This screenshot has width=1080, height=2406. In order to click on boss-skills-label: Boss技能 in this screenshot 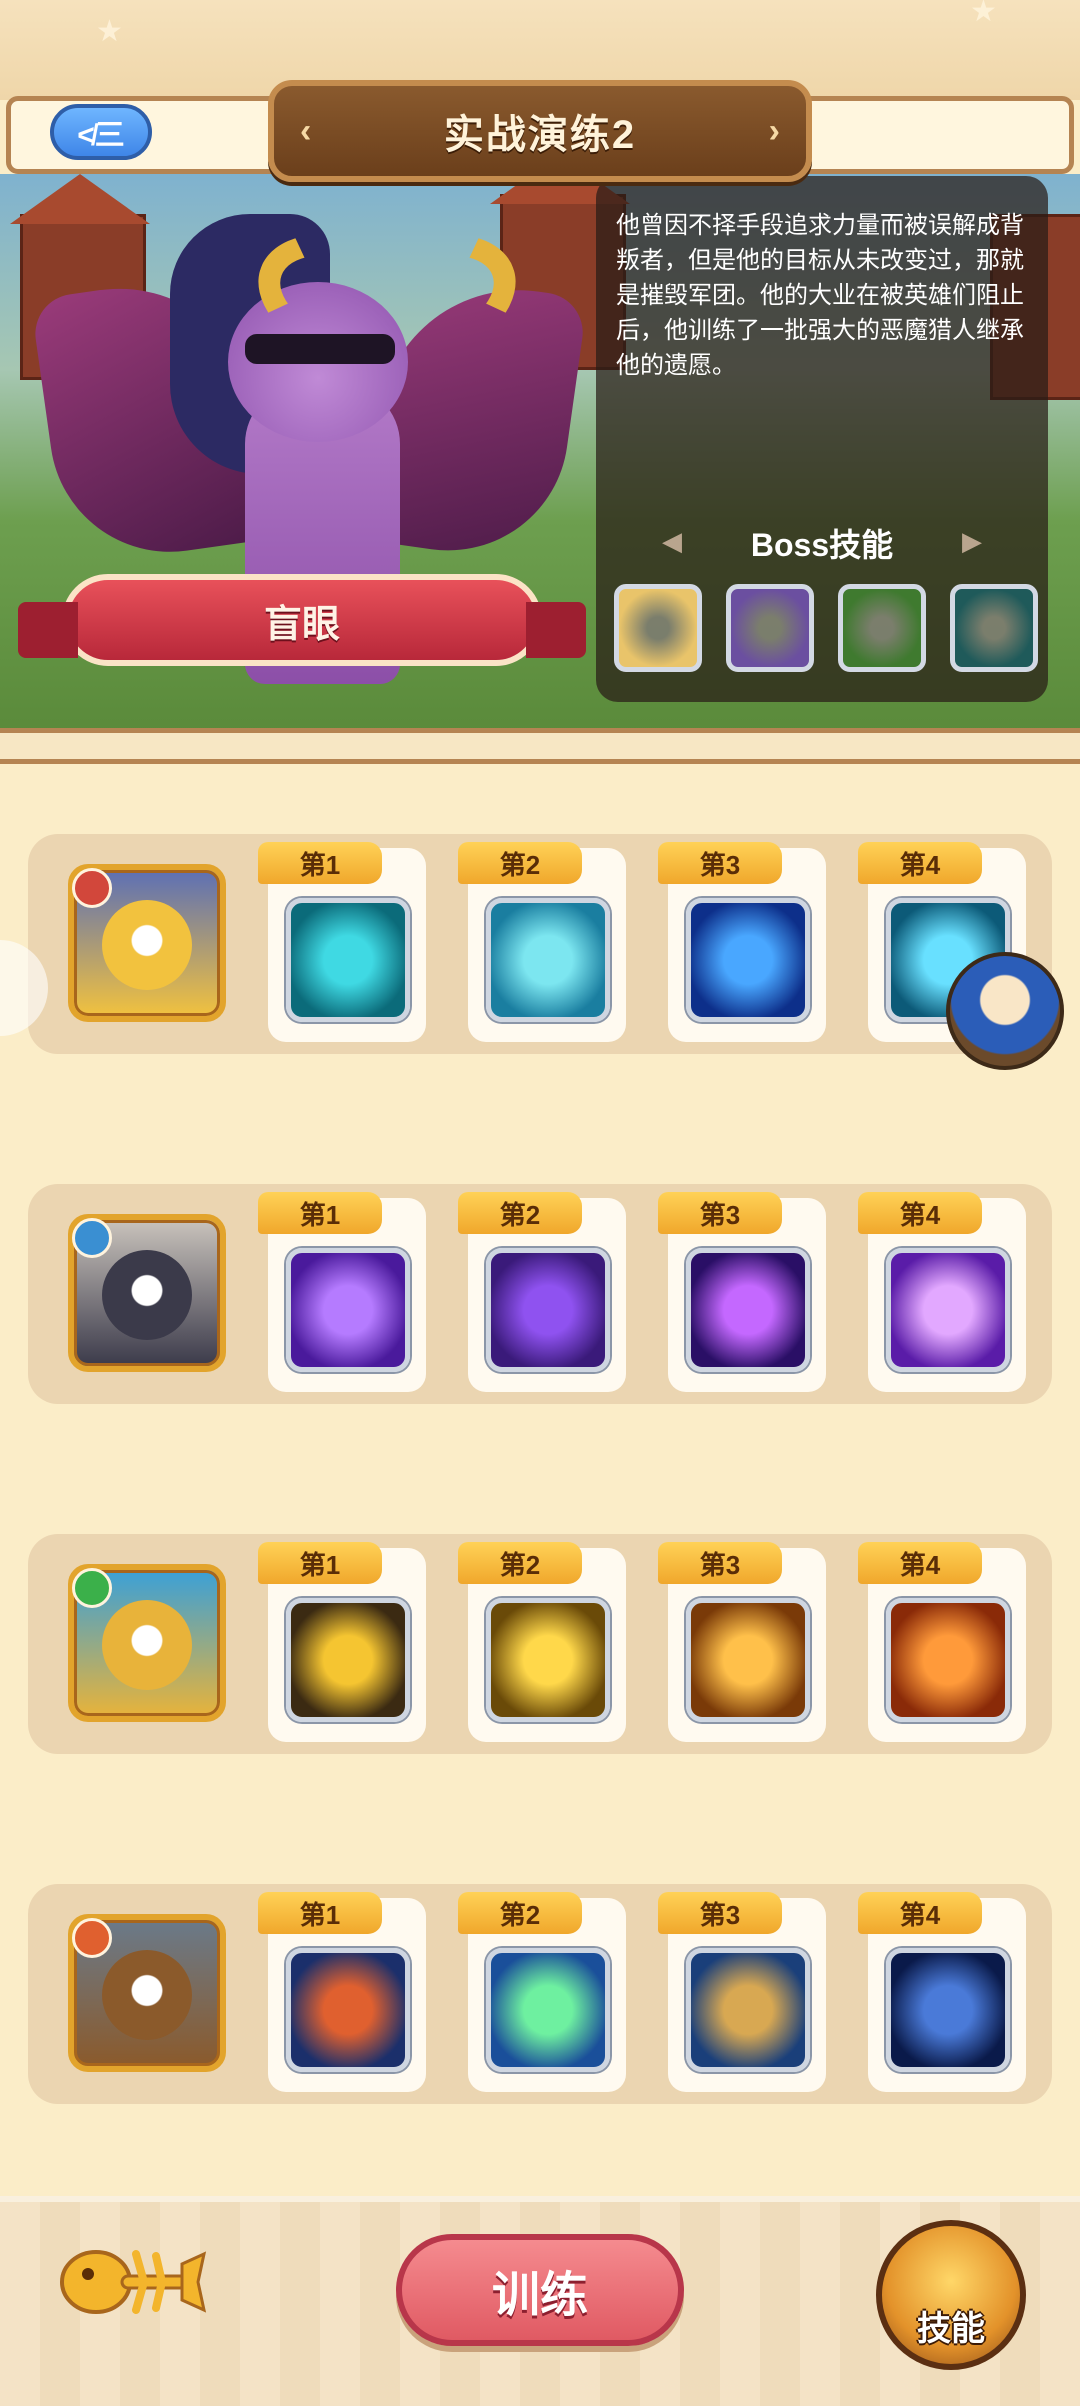, I will do `click(822, 545)`.